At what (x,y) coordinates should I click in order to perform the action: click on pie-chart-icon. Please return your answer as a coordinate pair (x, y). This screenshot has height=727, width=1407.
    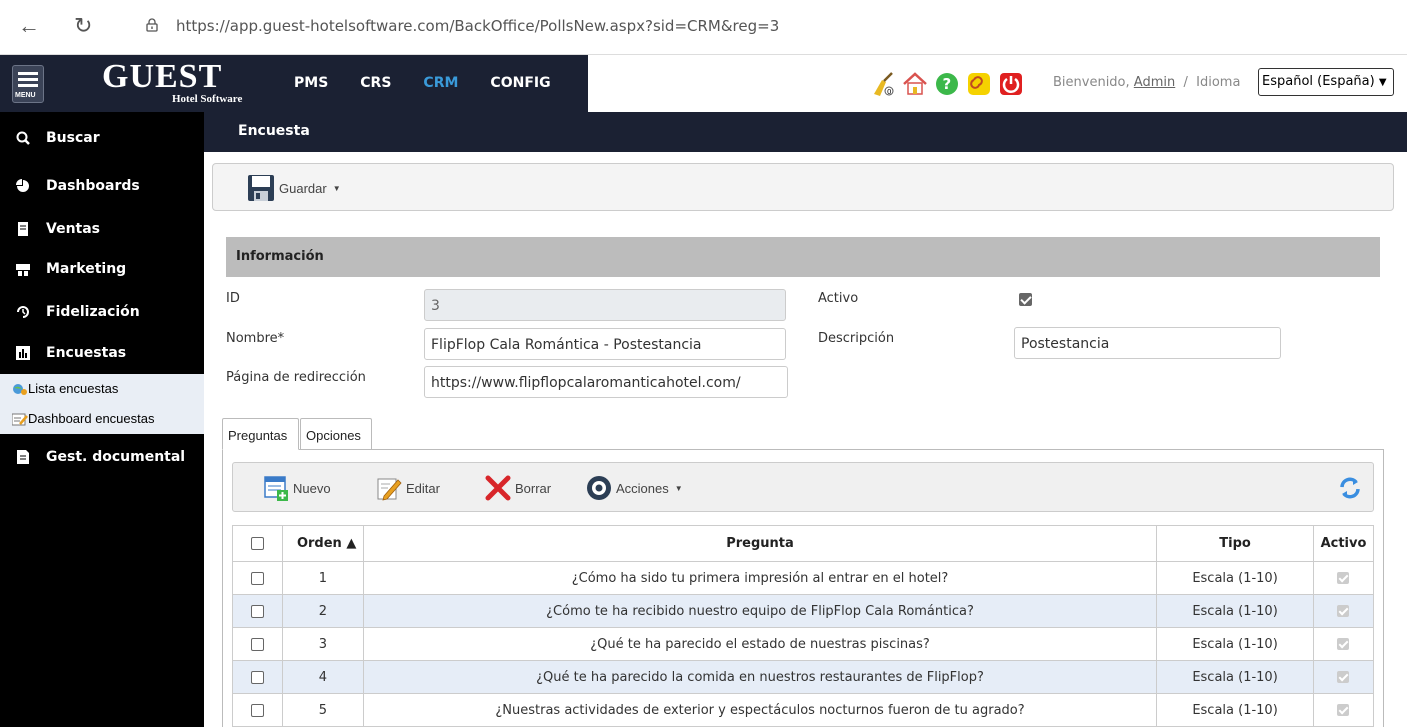
    Looking at the image, I should click on (22, 185).